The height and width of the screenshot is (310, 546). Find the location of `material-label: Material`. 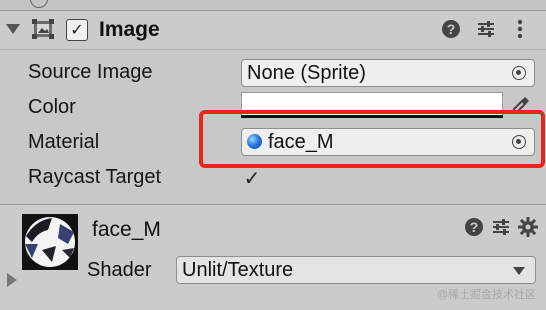

material-label: Material is located at coordinates (64, 142).